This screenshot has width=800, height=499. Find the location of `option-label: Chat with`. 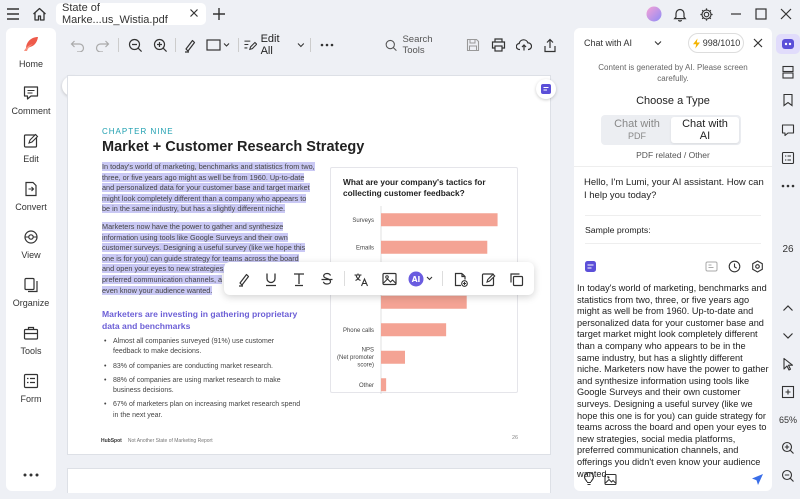

option-label: Chat with is located at coordinates (637, 124).